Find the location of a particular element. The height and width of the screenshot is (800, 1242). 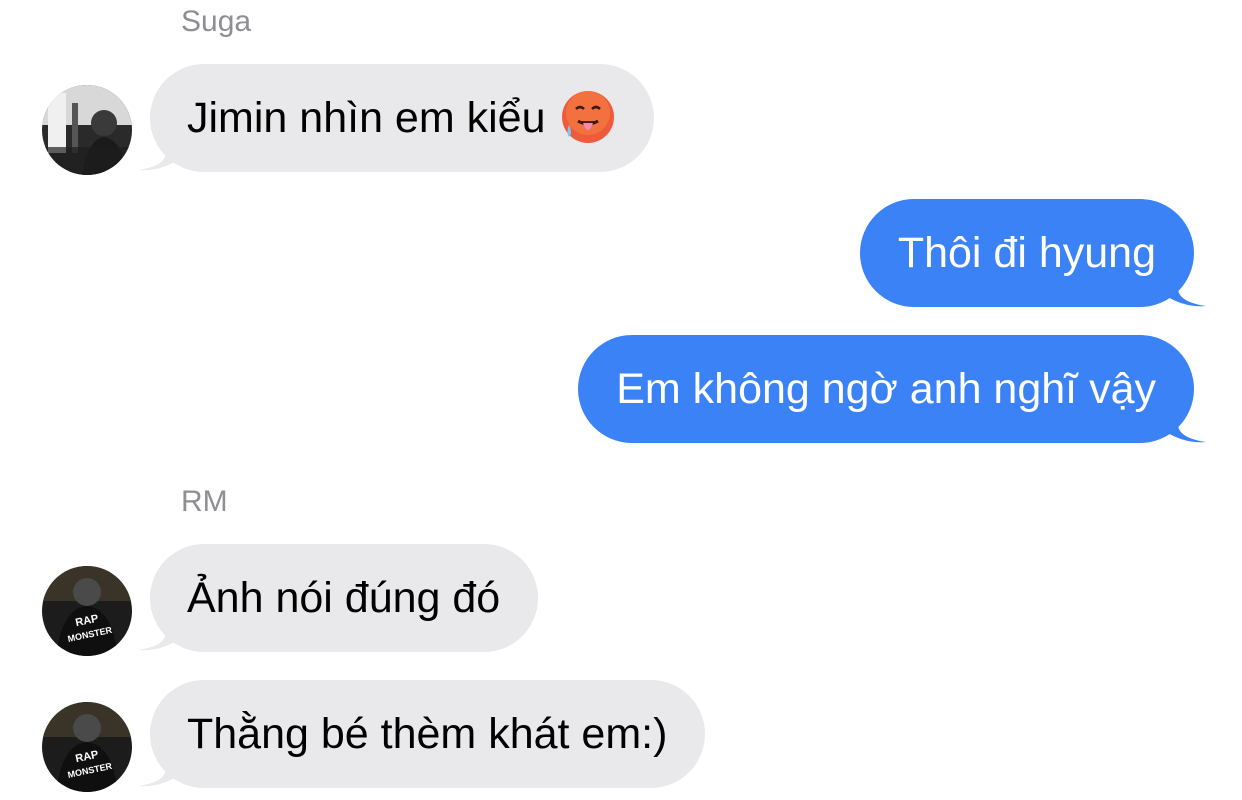

sender-name-suga: Suga is located at coordinates (216, 21).